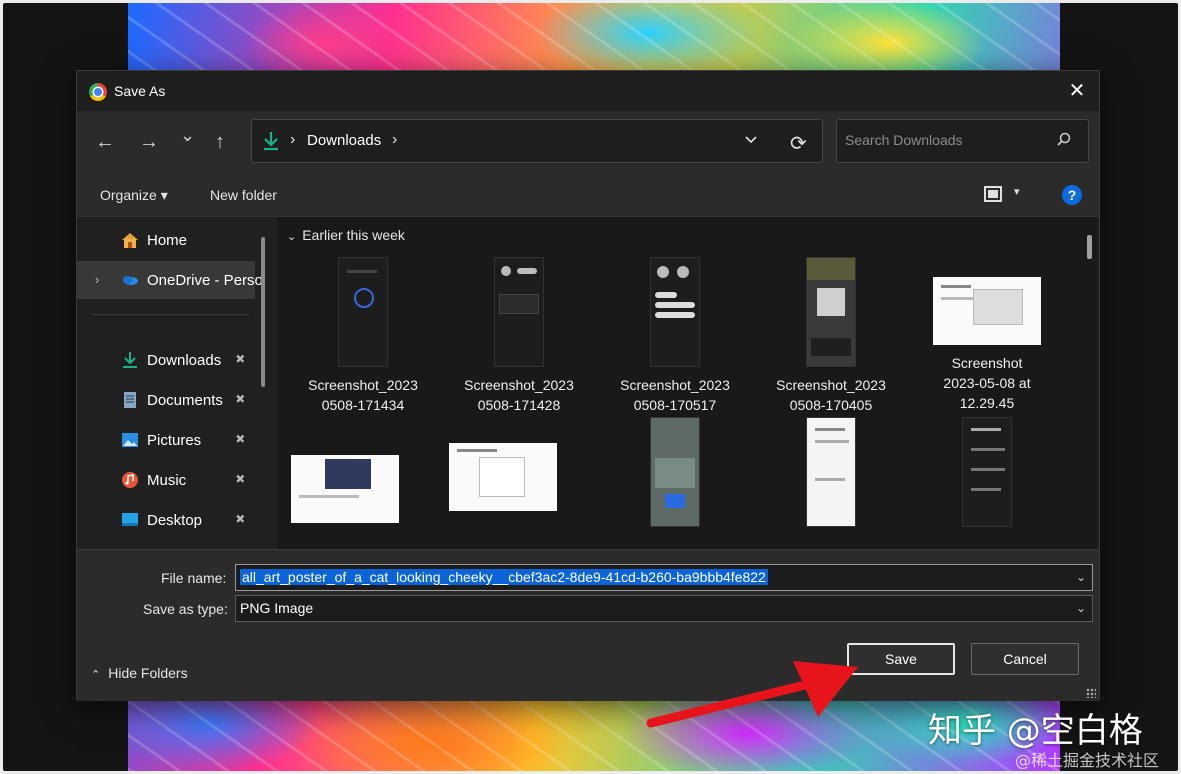  Describe the element at coordinates (664, 608) in the screenshot. I see `save-type-select: PNG Image ⌄` at that location.